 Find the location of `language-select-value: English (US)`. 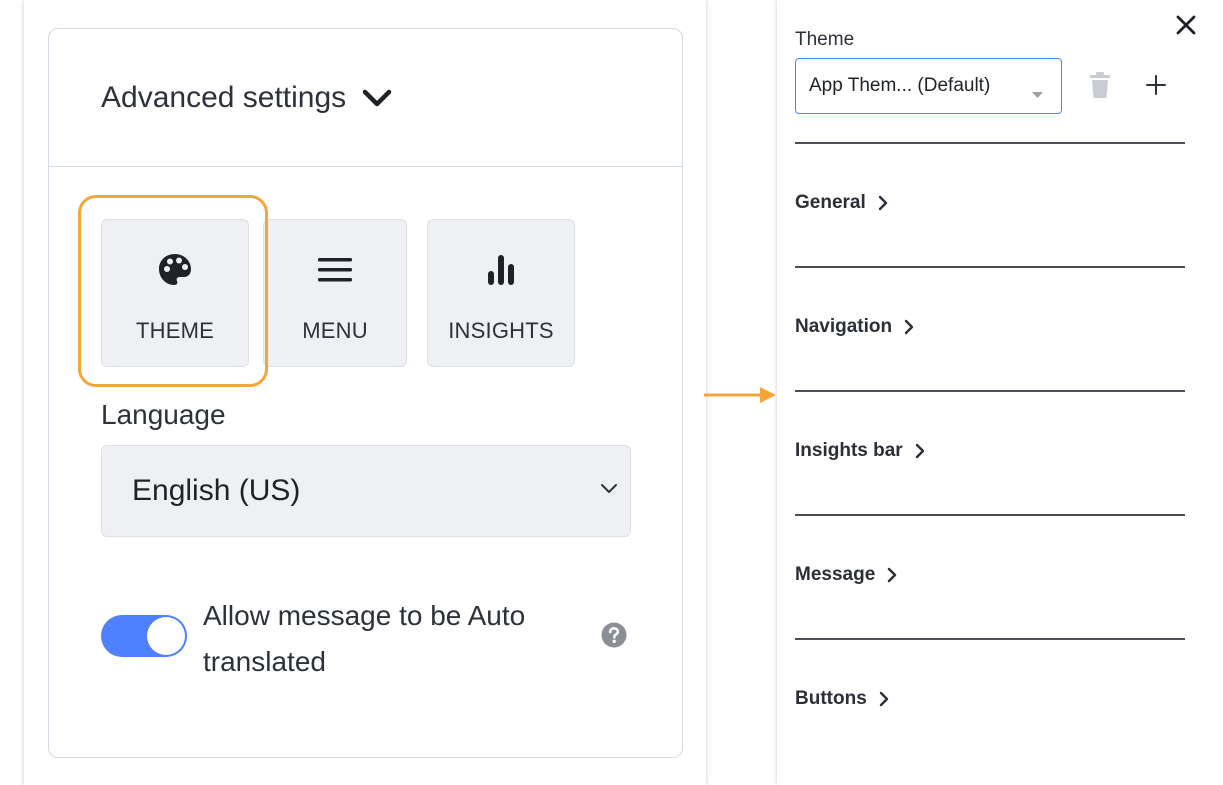

language-select-value: English (US) is located at coordinates (216, 490).